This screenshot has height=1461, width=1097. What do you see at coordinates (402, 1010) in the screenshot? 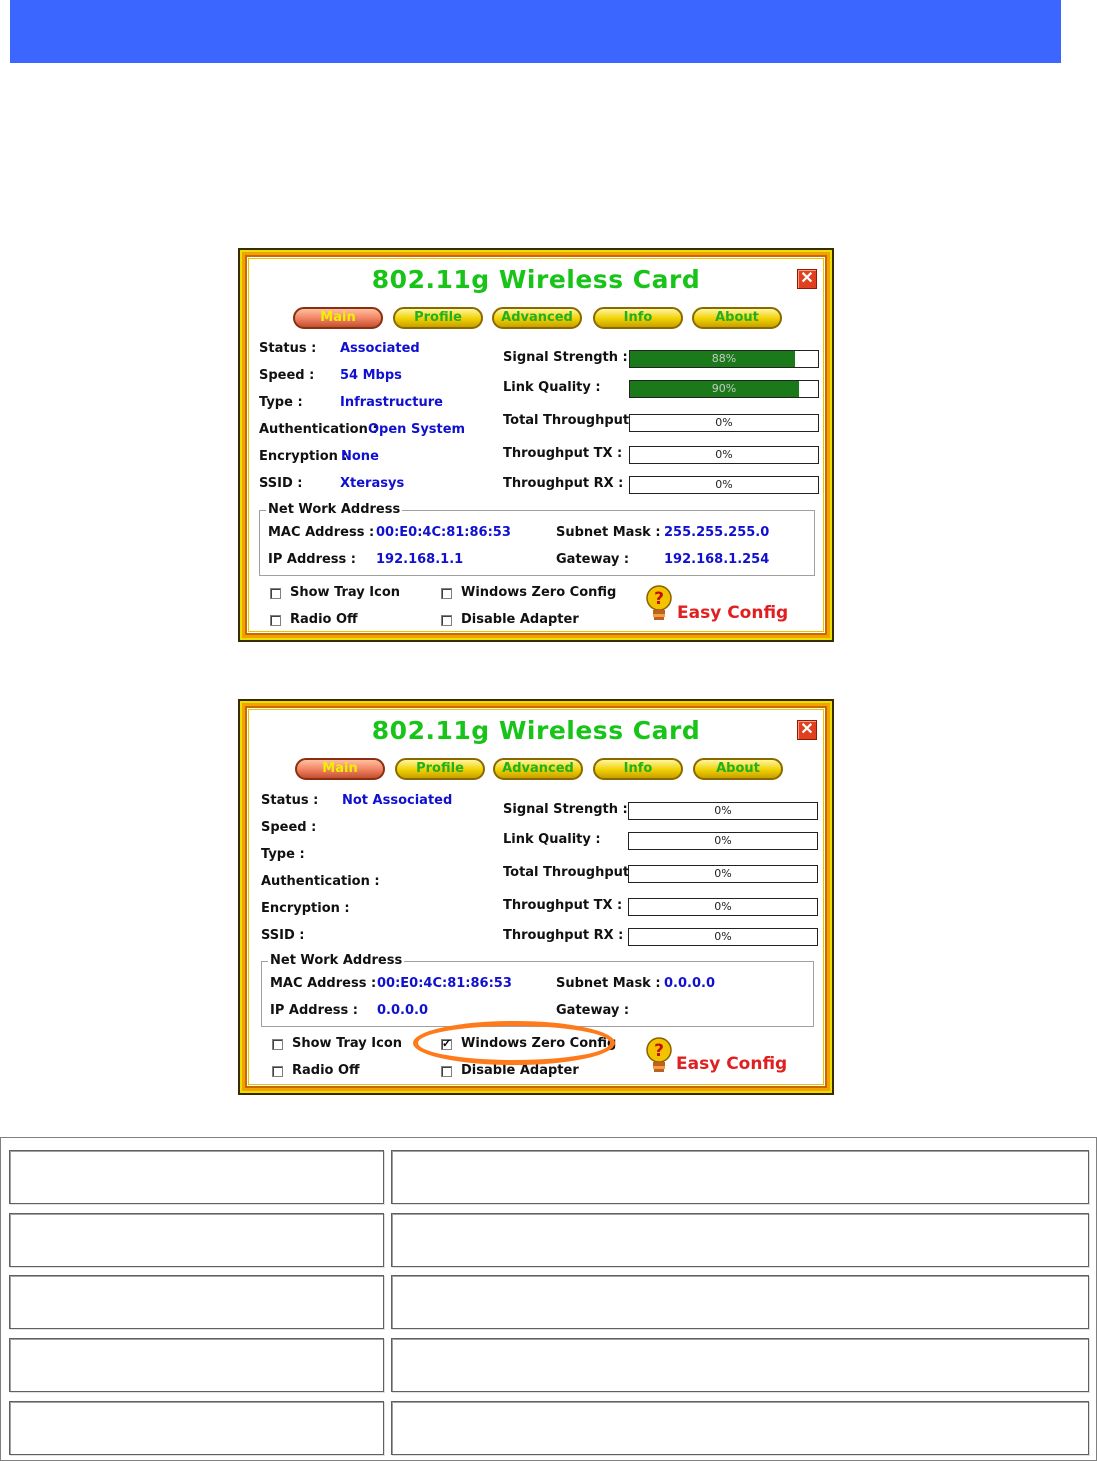
I see `ip-address-value: 0.0.0.0` at bounding box center [402, 1010].